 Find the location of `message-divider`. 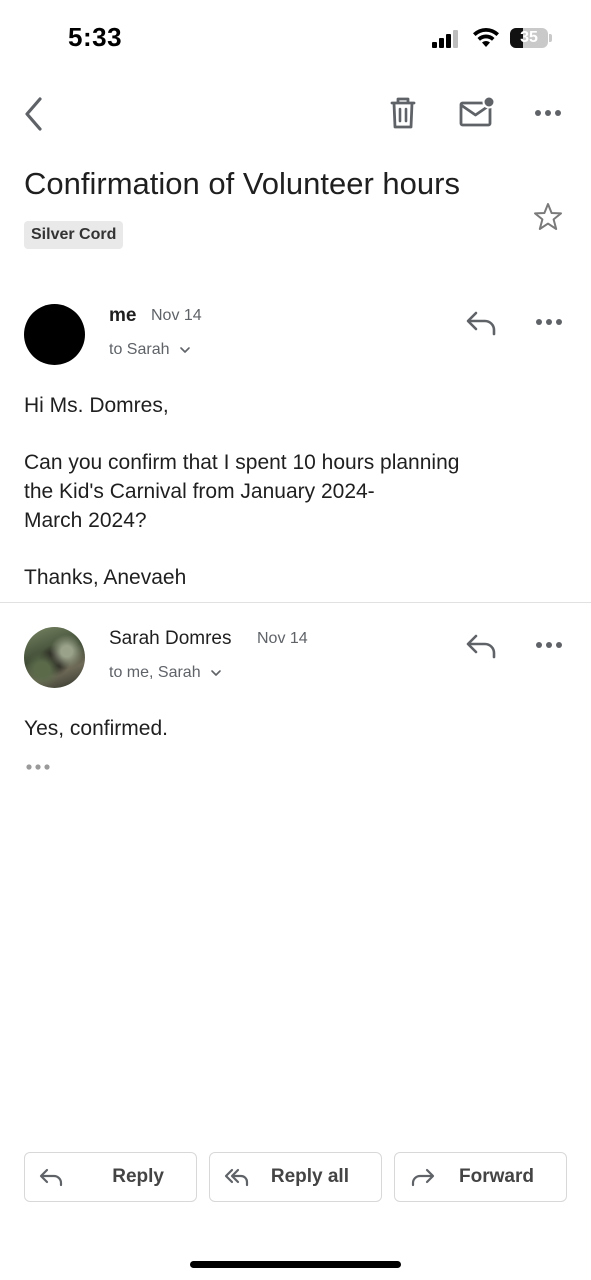

message-divider is located at coordinates (295, 602).